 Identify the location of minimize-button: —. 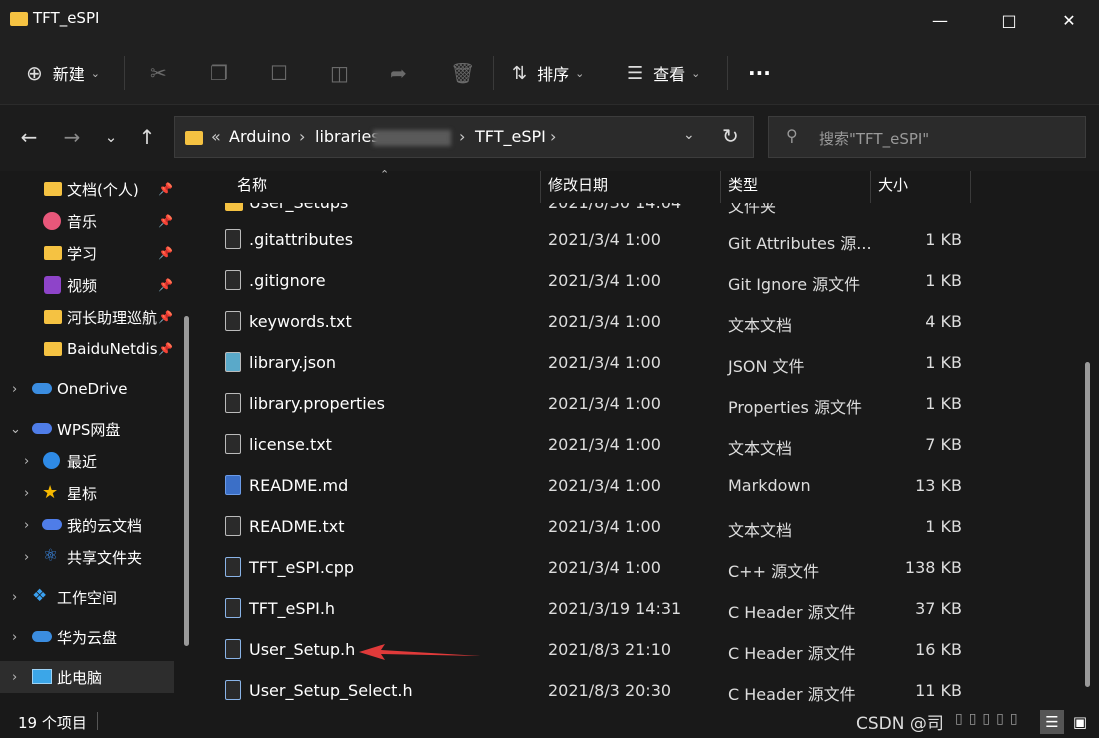
(940, 20).